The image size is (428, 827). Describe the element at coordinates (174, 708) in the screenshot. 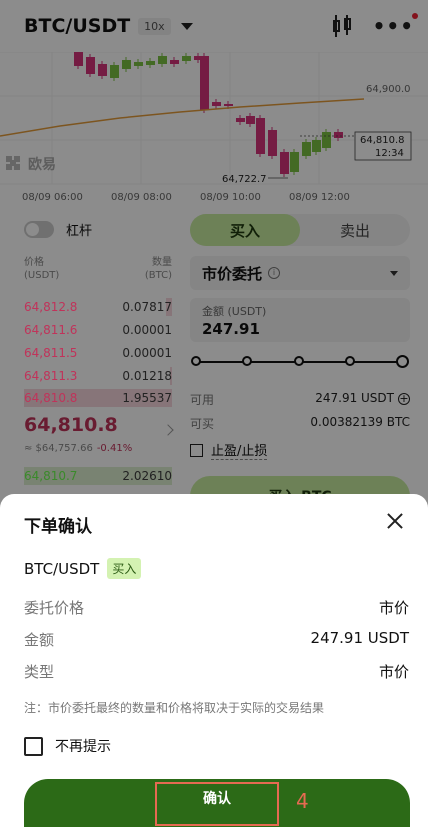

I see `confirm-note: 注：市价委托最终的数量和价格将取决于实际的交易结果` at that location.